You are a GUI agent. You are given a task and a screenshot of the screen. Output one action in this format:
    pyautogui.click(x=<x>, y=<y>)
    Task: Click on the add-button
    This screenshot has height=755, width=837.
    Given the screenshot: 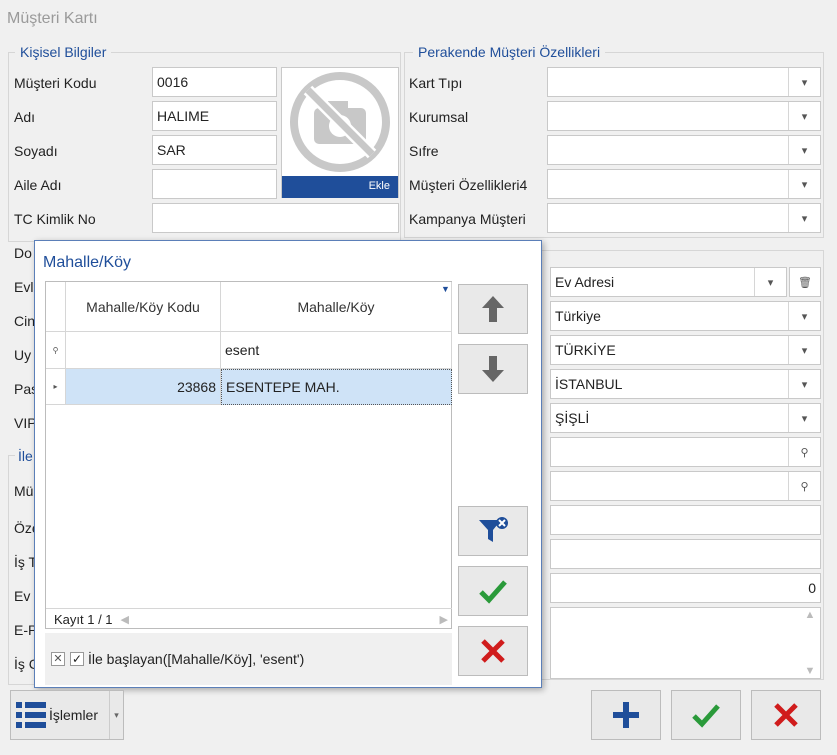 What is the action you would take?
    pyautogui.click(x=626, y=715)
    